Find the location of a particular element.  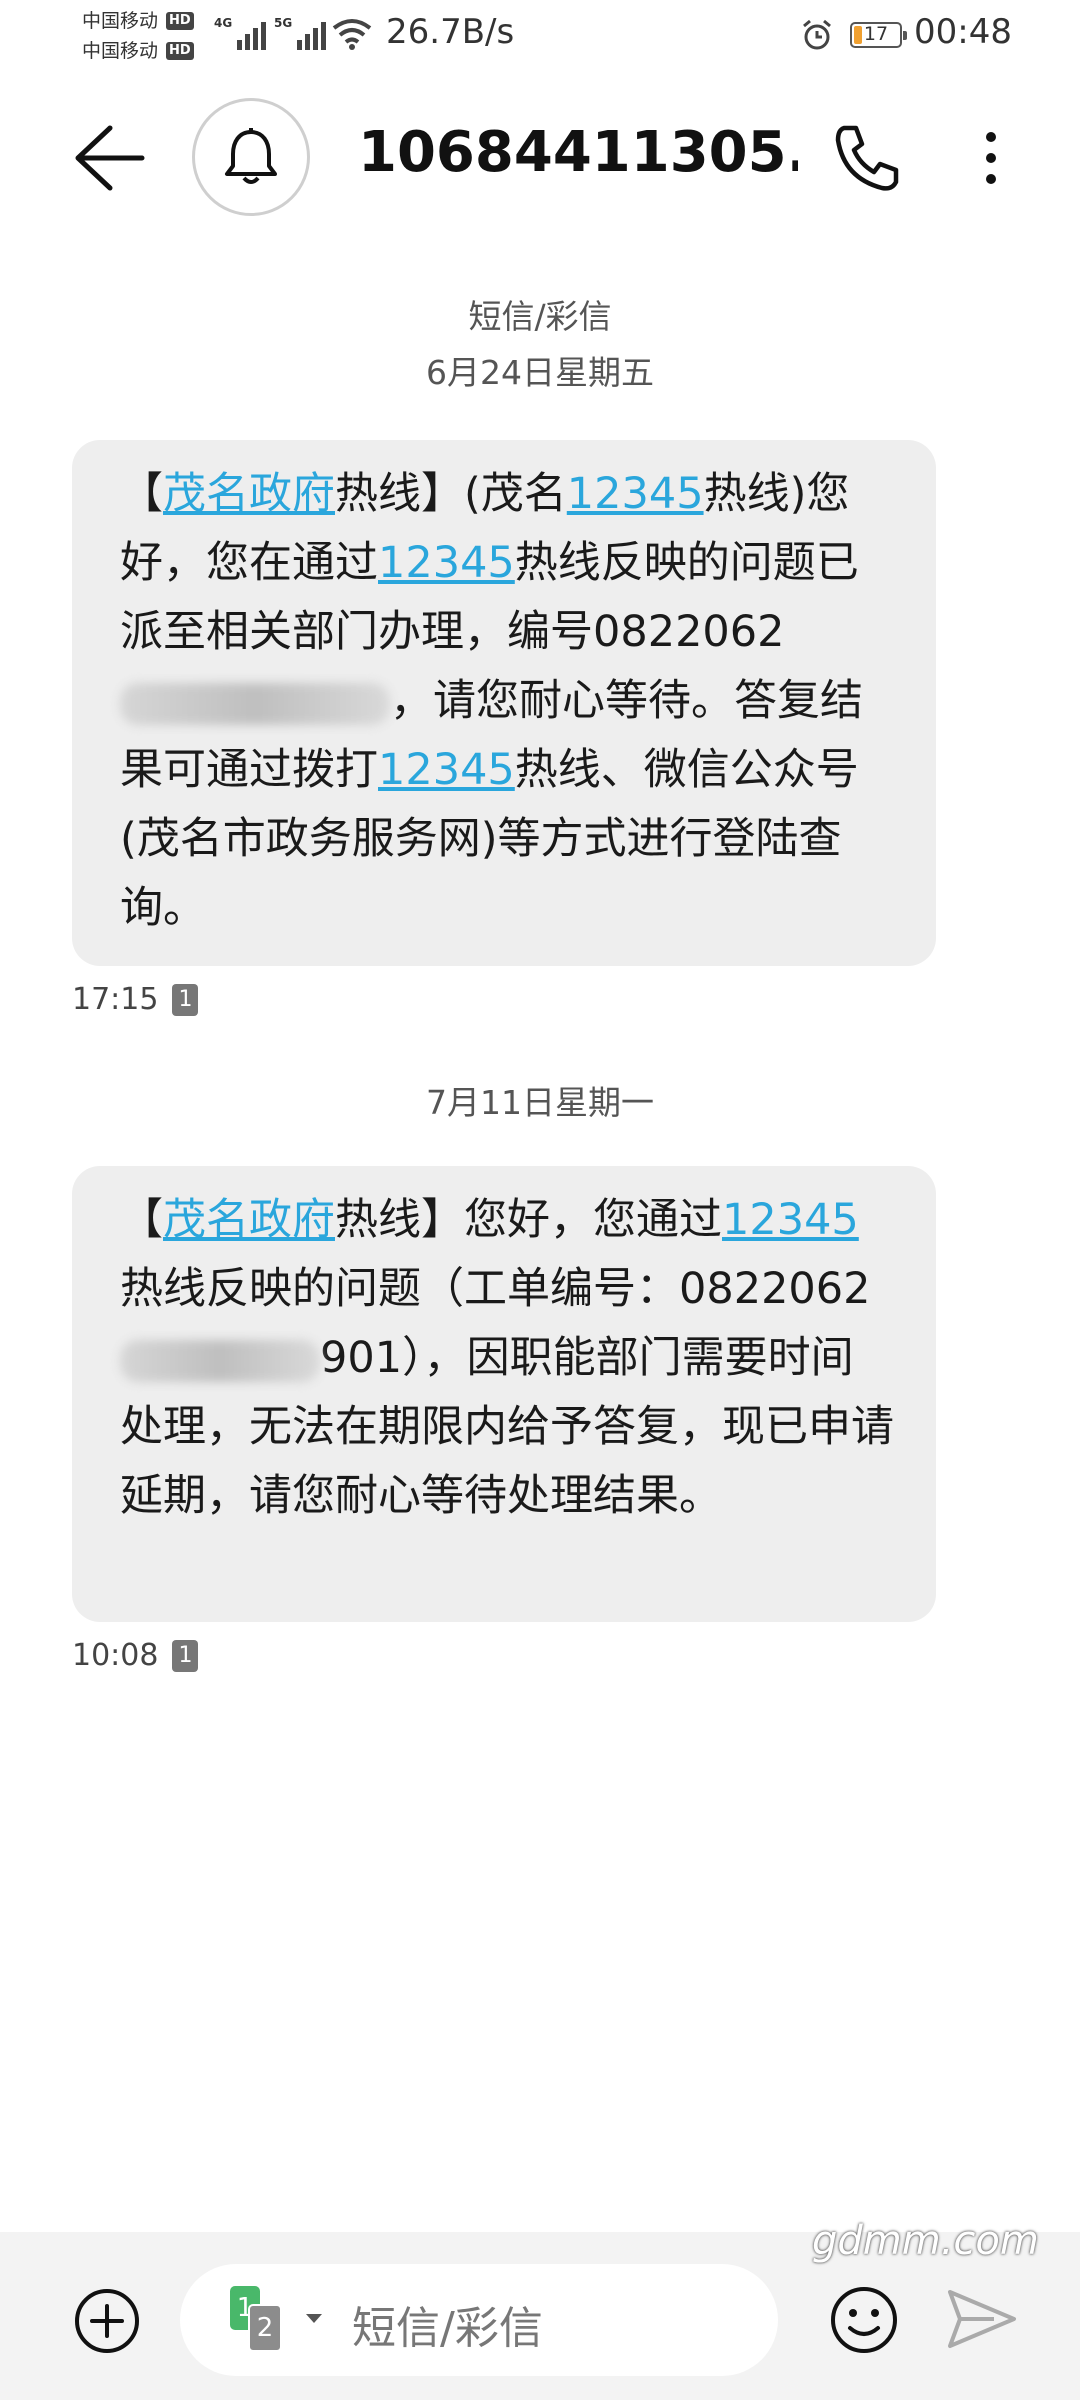

msg2-text: 热线反映的问题（工单编号：0822062 is located at coordinates (495, 1289).